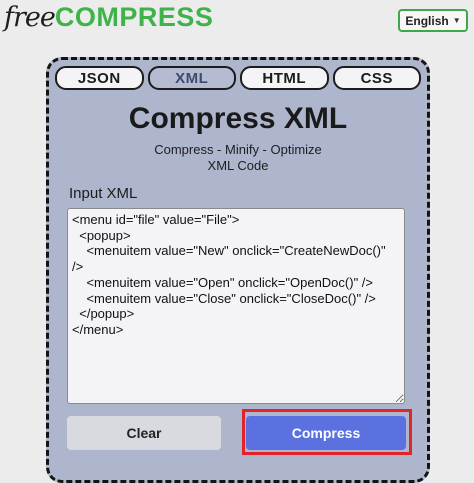 Image resolution: width=474 pixels, height=483 pixels. What do you see at coordinates (456, 20) in the screenshot?
I see `chevron-down-icon: ▼` at bounding box center [456, 20].